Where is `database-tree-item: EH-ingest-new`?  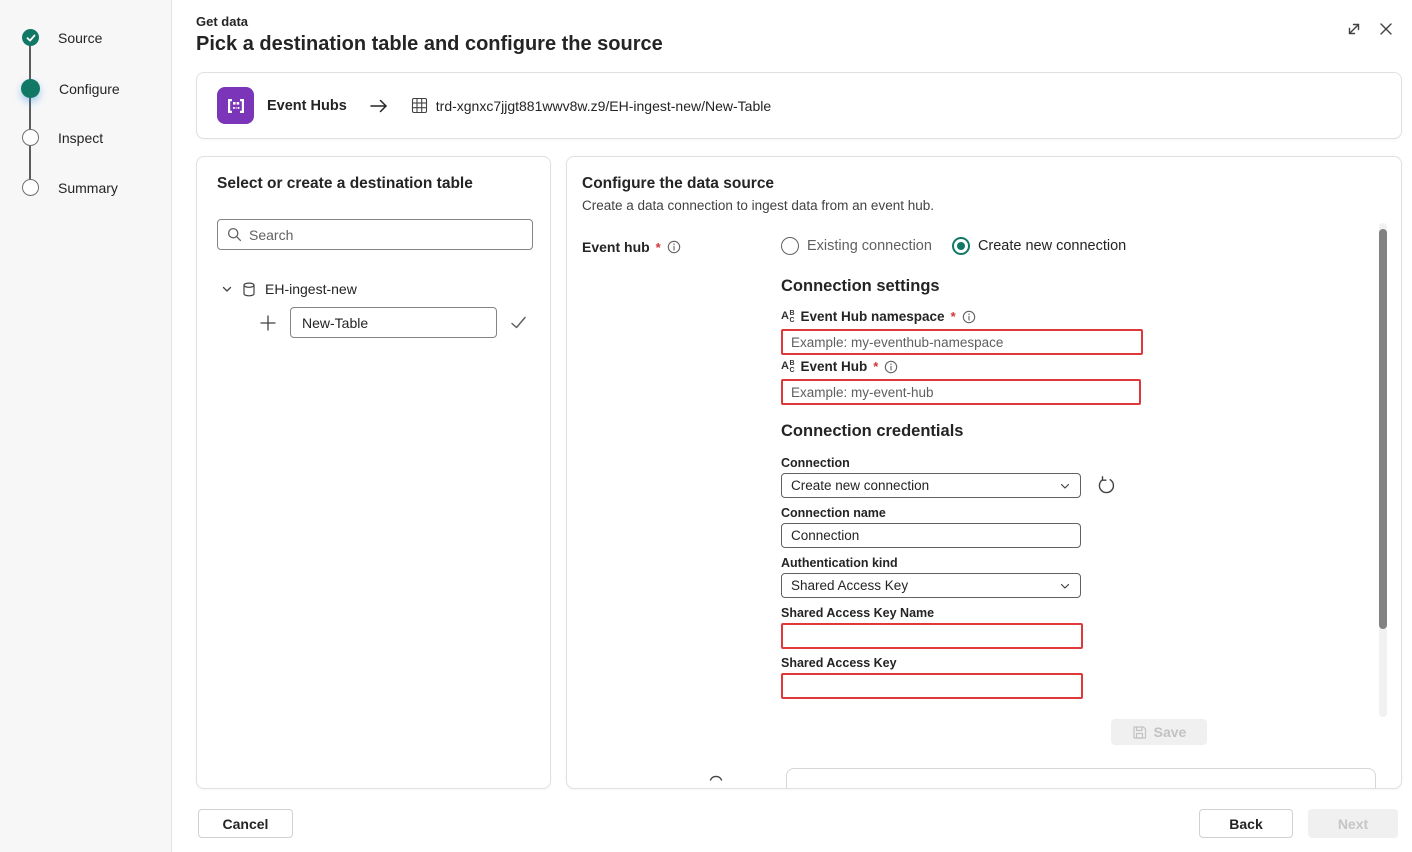 database-tree-item: EH-ingest-new is located at coordinates (289, 289).